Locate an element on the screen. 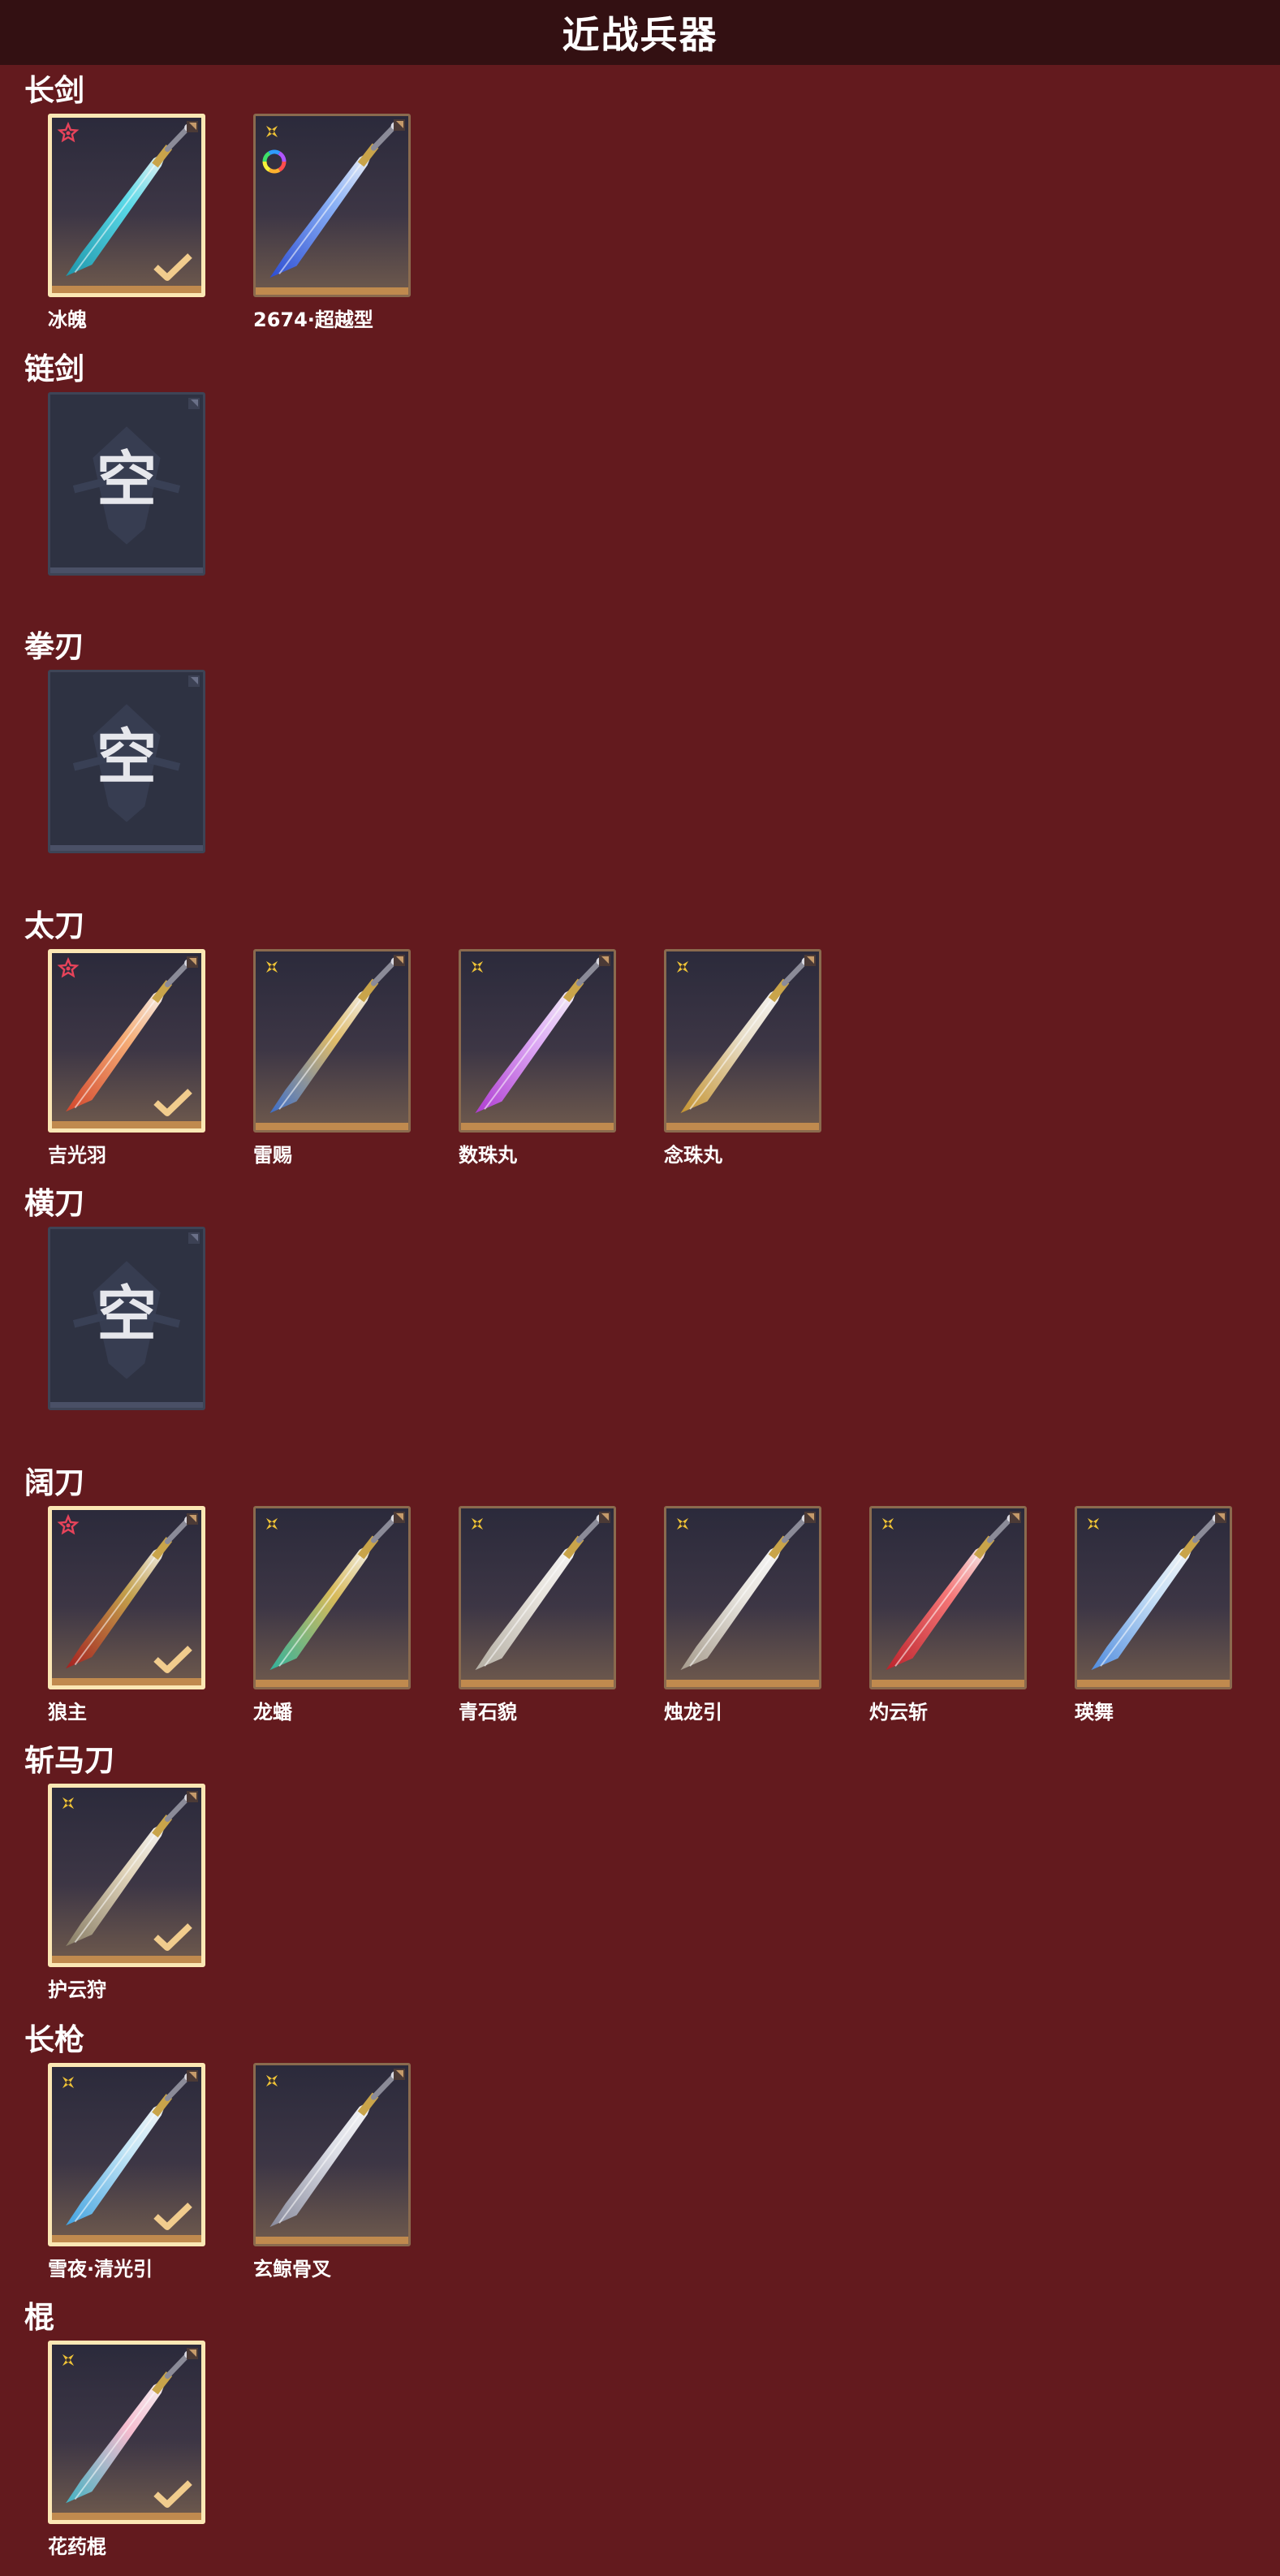 The height and width of the screenshot is (2576, 1280). weapon-slot: 吉光羽 is located at coordinates (126, 1062).